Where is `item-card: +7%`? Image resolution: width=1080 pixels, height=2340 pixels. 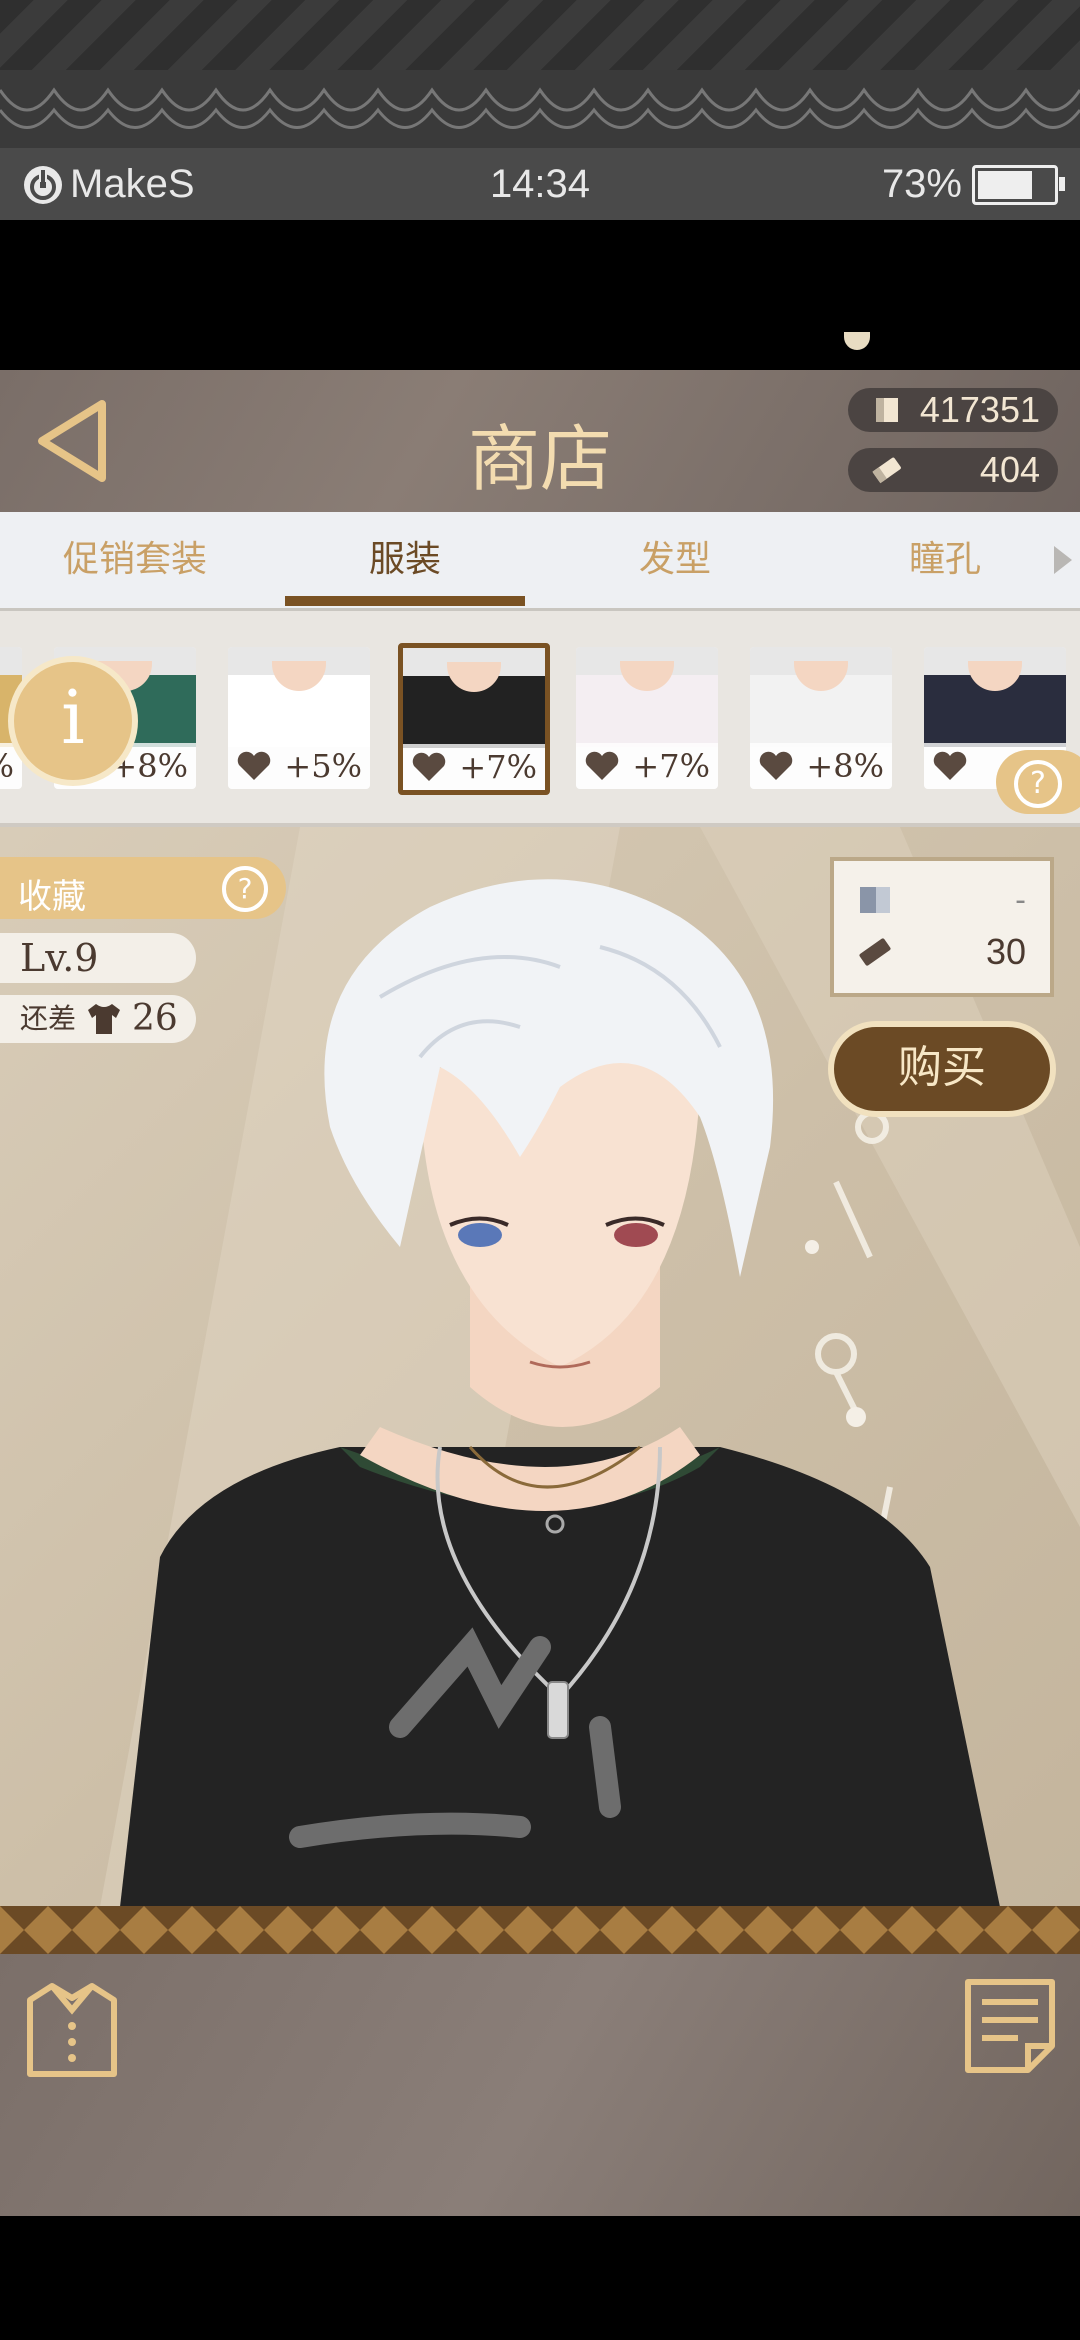
item-card: +7% is located at coordinates (647, 718).